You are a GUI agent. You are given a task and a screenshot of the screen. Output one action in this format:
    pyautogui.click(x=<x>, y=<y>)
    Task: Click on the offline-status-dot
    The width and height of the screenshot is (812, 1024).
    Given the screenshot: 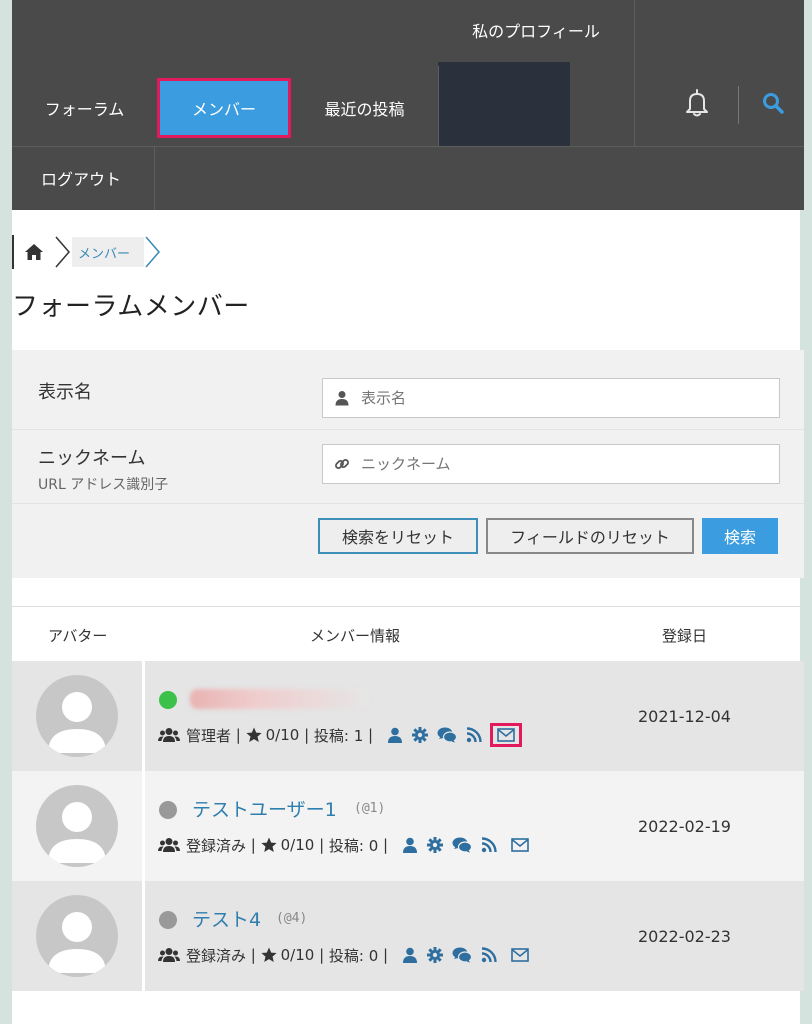 What is the action you would take?
    pyautogui.click(x=168, y=810)
    